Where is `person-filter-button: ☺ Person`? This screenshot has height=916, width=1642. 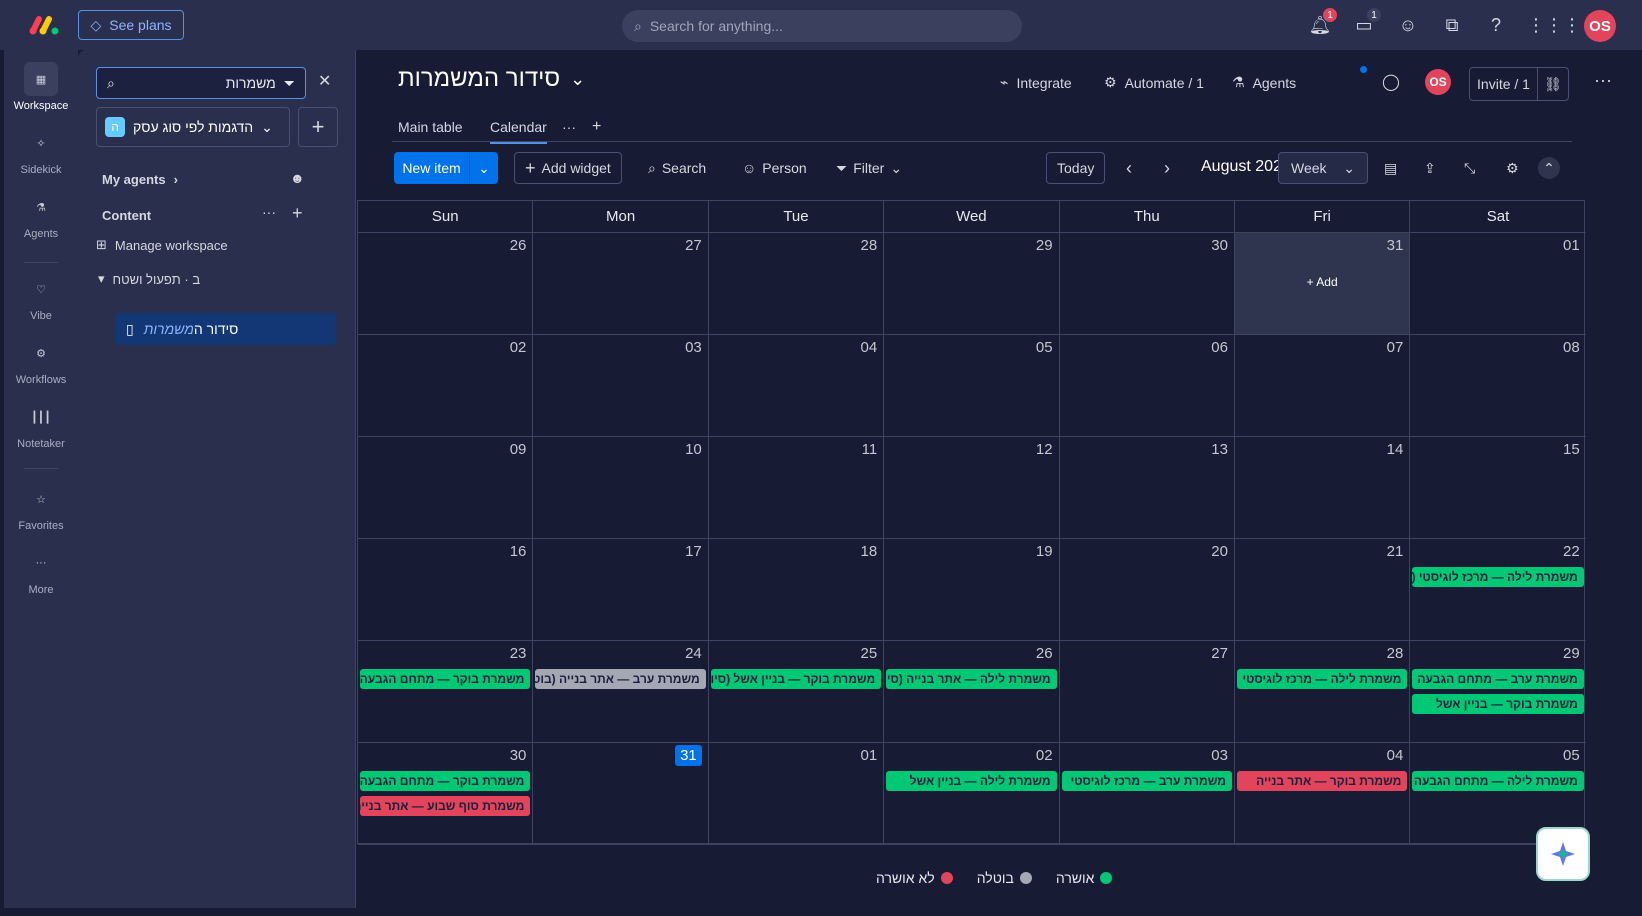 person-filter-button: ☺ Person is located at coordinates (774, 168).